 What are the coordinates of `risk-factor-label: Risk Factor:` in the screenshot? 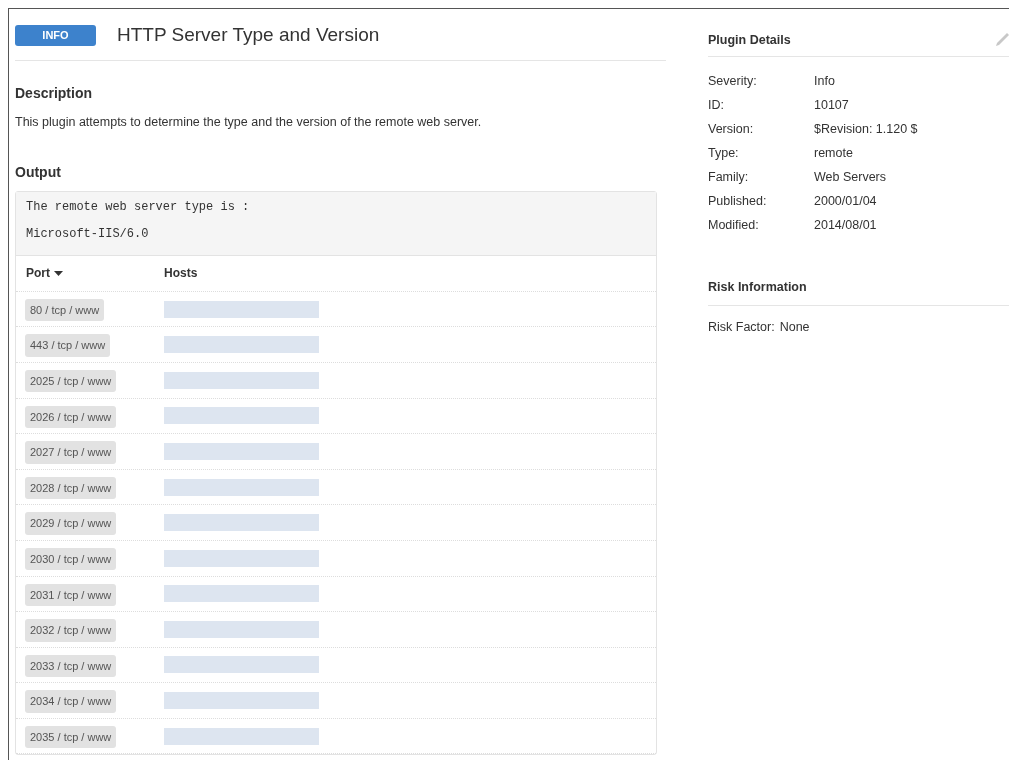 It's located at (741, 327).